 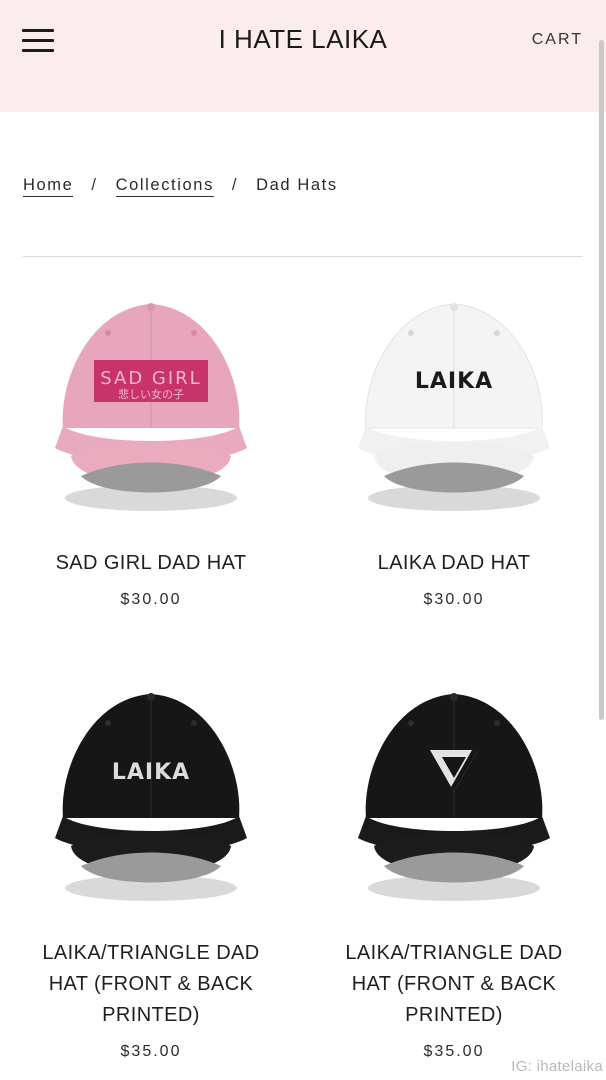 I want to click on product-card: SAD GIRL 悲しい女の子 SAD GIRL DAD HAT $30.00, so click(x=151, y=453).